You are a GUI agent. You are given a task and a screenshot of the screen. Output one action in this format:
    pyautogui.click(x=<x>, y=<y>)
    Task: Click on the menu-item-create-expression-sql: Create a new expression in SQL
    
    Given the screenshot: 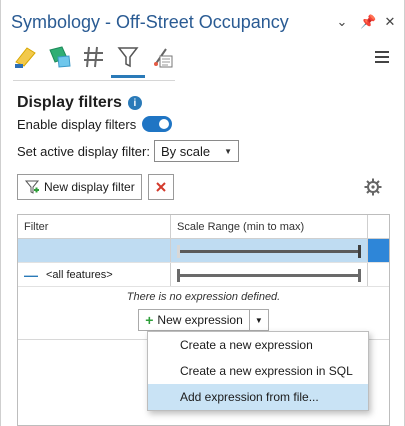 What is the action you would take?
    pyautogui.click(x=258, y=371)
    